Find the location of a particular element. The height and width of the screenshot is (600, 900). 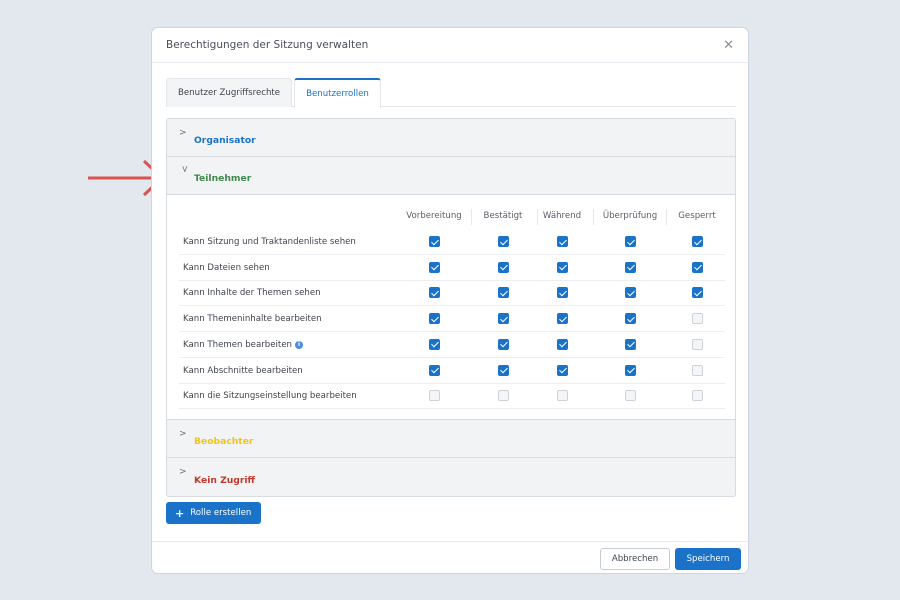

column-header: Bestätigt is located at coordinates (503, 216).